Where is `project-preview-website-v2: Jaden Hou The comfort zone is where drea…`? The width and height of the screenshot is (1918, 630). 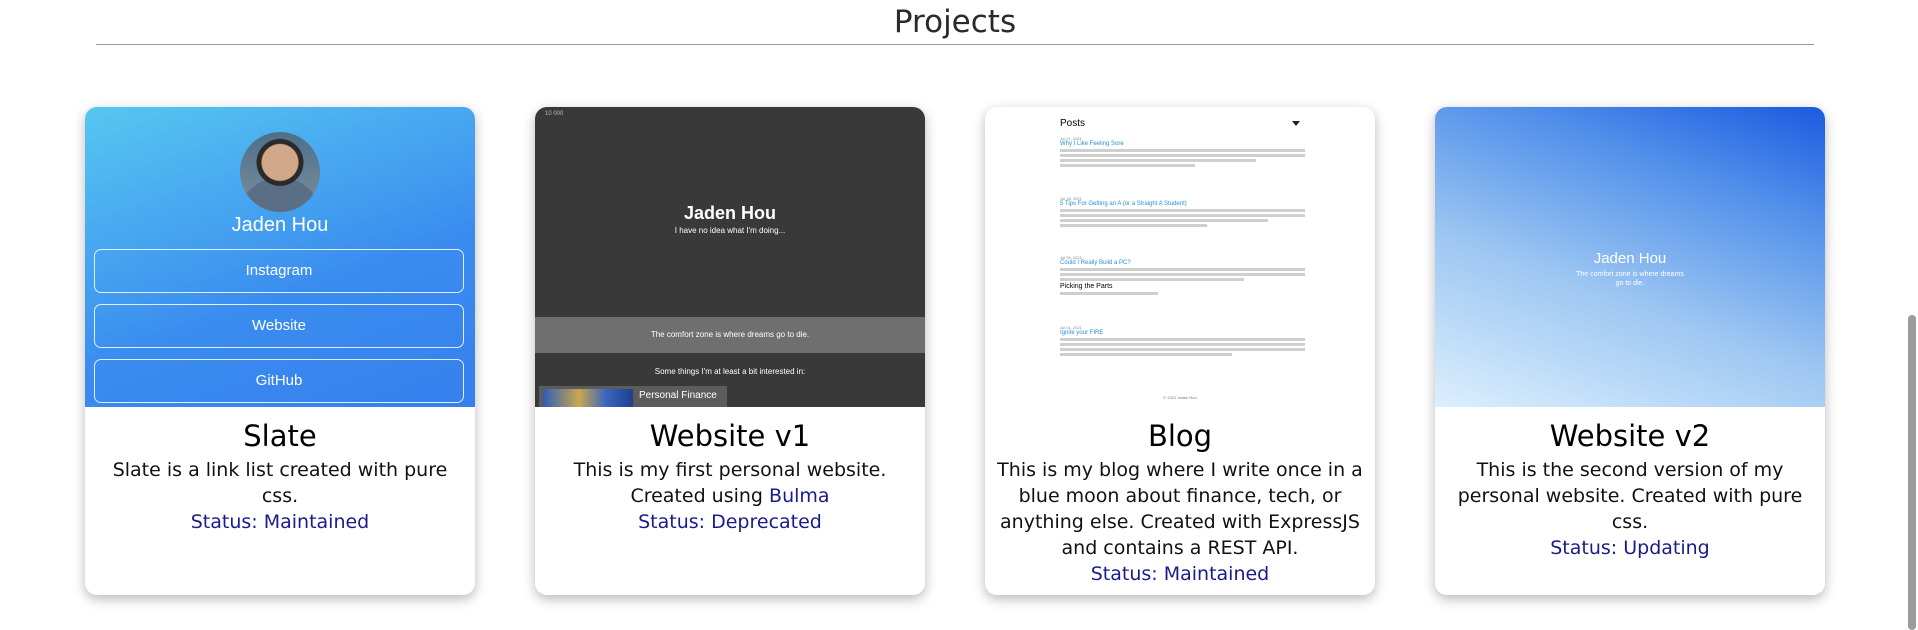 project-preview-website-v2: Jaden Hou The comfort zone is where drea… is located at coordinates (1630, 257).